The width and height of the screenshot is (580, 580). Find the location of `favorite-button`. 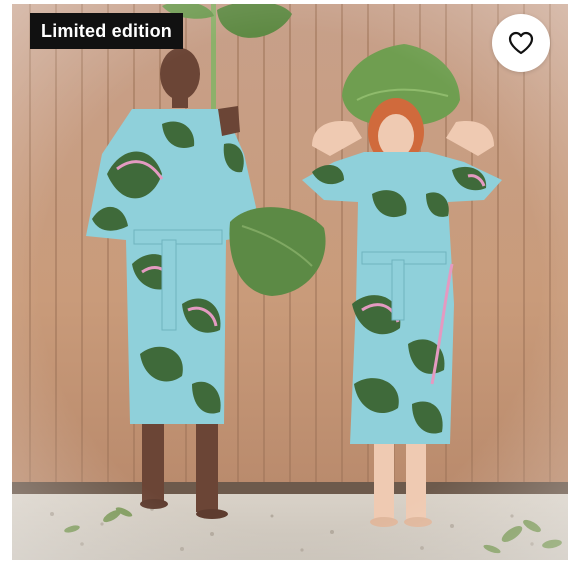

favorite-button is located at coordinates (521, 43).